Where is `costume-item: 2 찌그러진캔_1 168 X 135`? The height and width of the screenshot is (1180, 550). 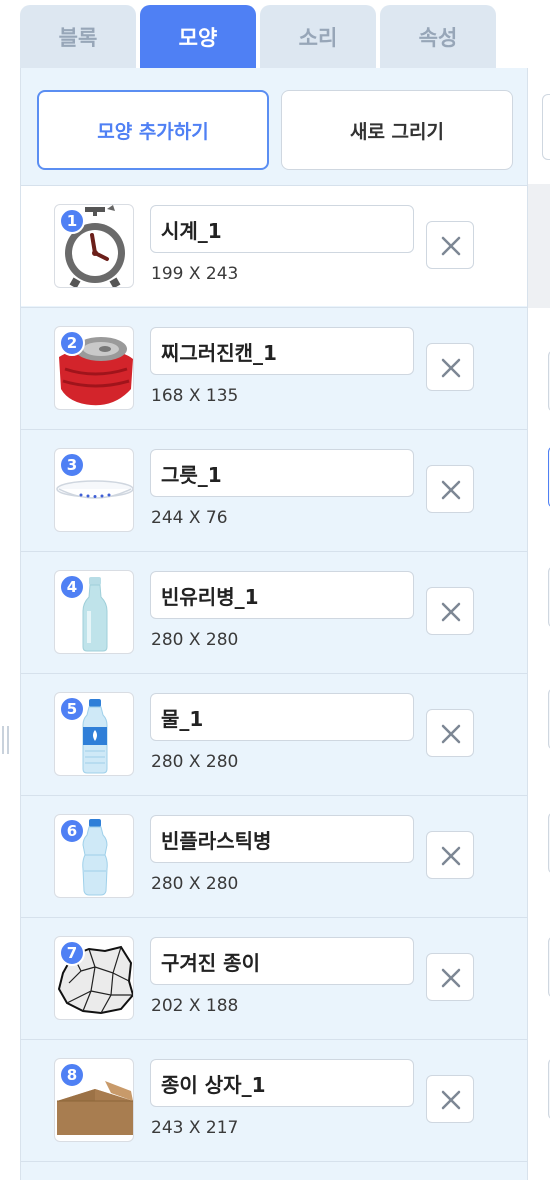 costume-item: 2 찌그러진캔_1 168 X 135 is located at coordinates (274, 367).